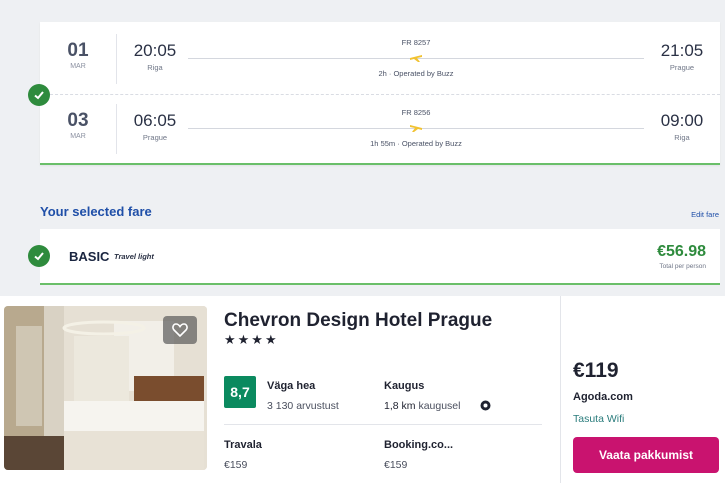 Image resolution: width=725 pixels, height=483 pixels. I want to click on rating-label: Väga hea, so click(291, 386).